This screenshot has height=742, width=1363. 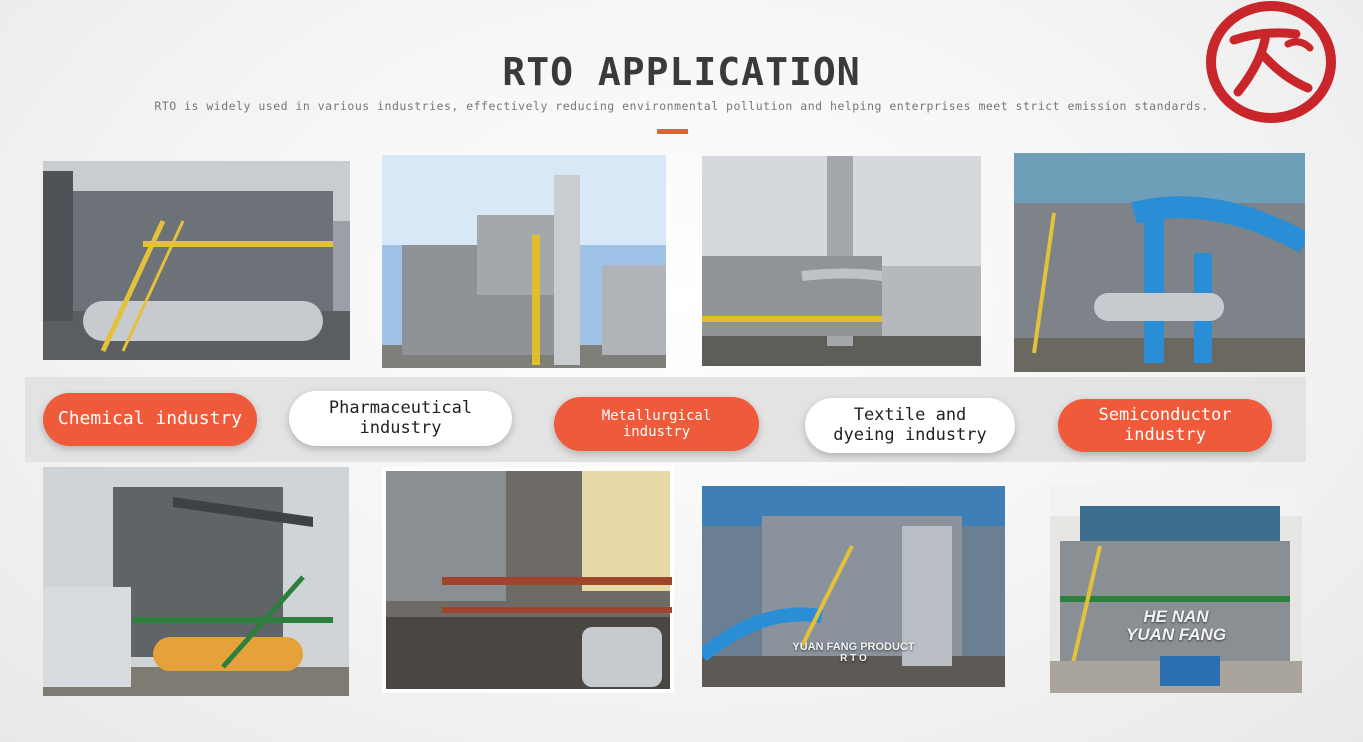 I want to click on title-accent-bar, so click(x=672, y=131).